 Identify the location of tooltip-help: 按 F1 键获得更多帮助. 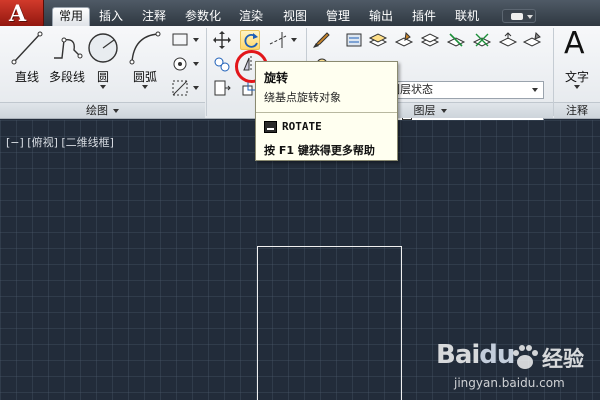
(319, 150).